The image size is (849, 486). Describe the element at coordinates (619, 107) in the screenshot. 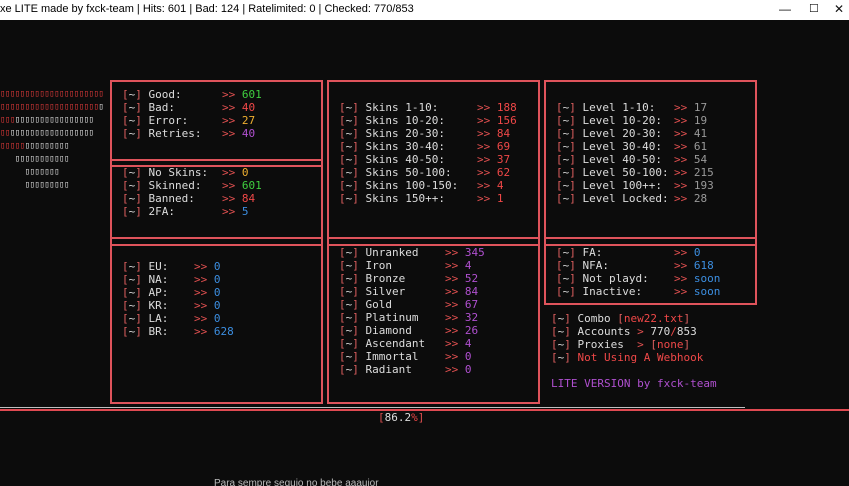

I see `levels-label: Level 1-10:` at that location.